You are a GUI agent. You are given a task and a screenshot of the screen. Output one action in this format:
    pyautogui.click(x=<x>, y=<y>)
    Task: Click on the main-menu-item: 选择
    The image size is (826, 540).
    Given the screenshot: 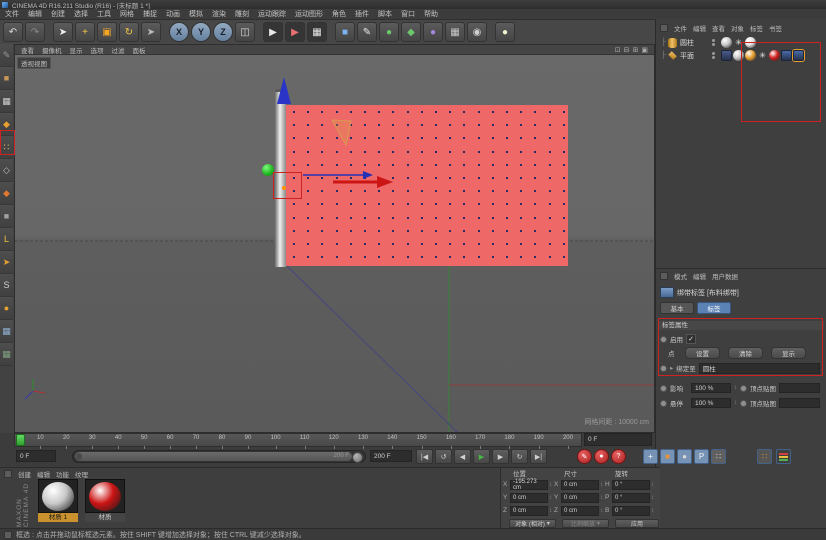 What is the action you would take?
    pyautogui.click(x=81, y=14)
    